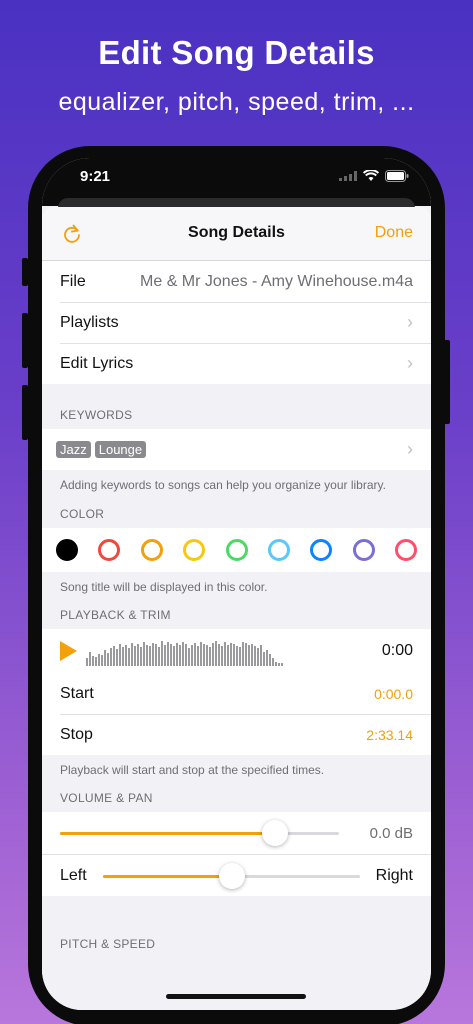  I want to click on keyword-tag: Jazz, so click(73, 449).